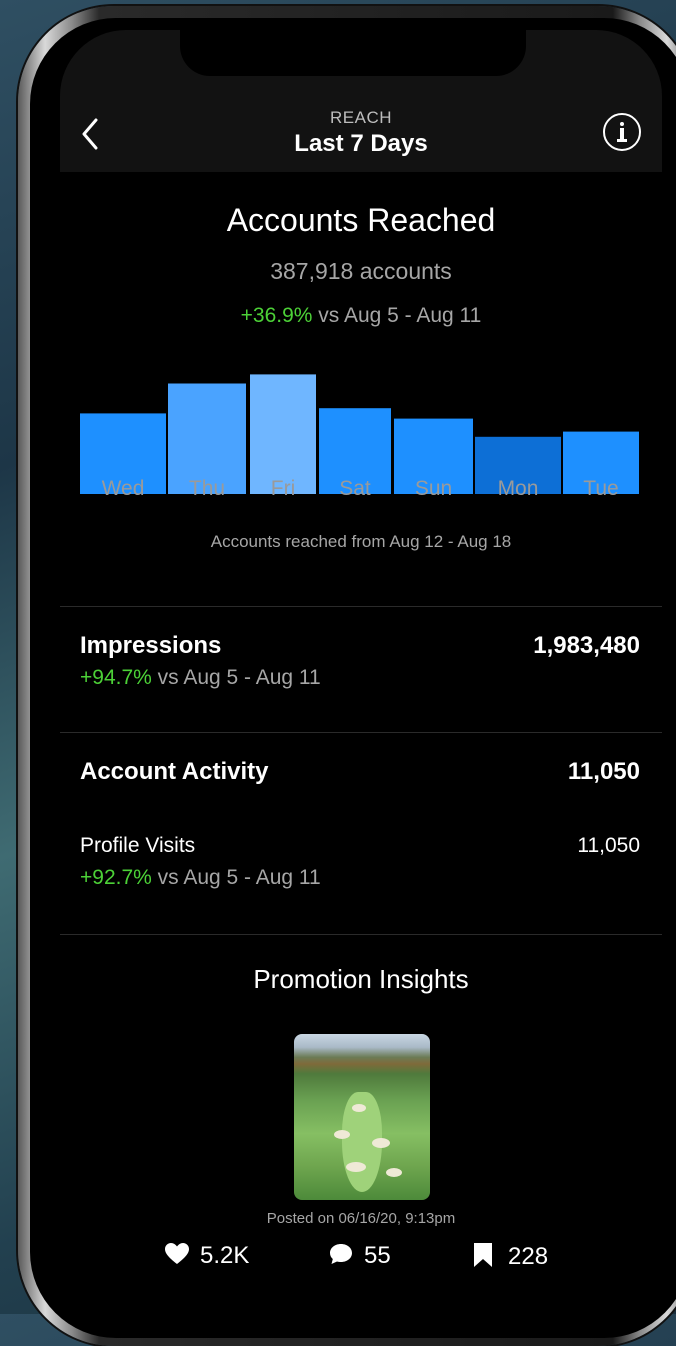 This screenshot has height=1346, width=676. What do you see at coordinates (361, 220) in the screenshot?
I see `accounts-reached-title: Accounts Reached` at bounding box center [361, 220].